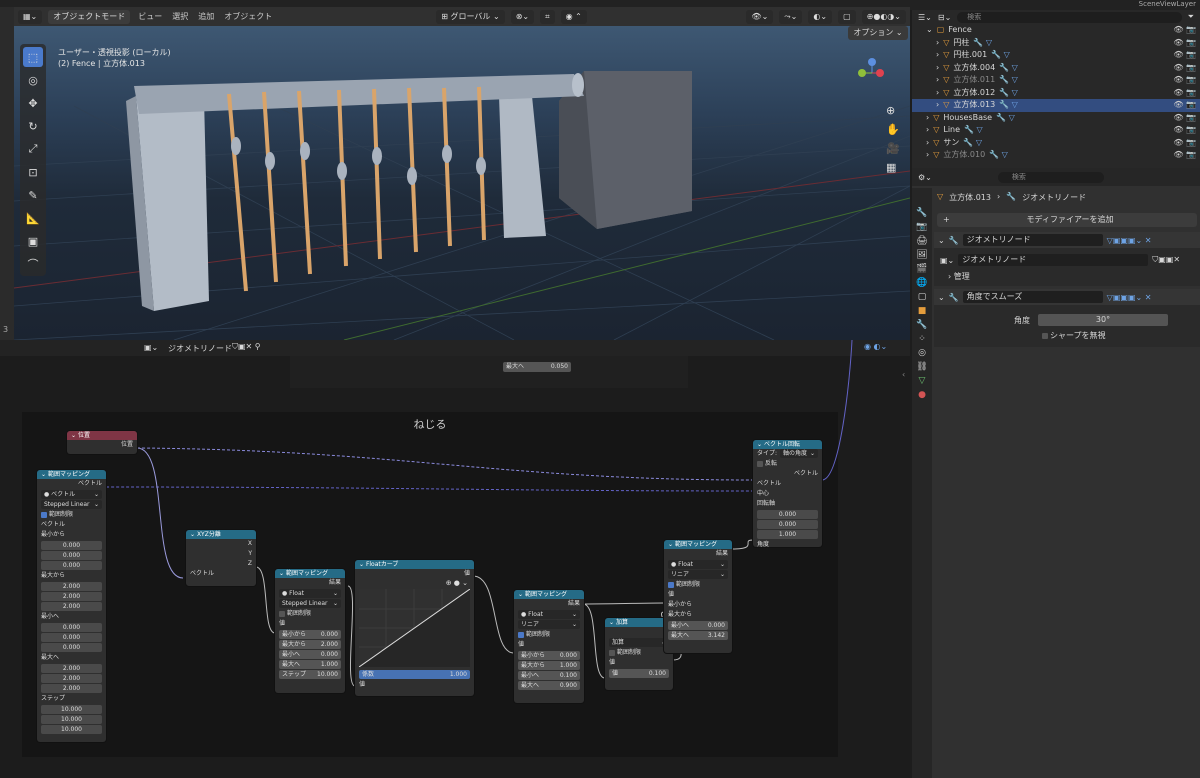 The width and height of the screenshot is (1200, 778). I want to click on outliner-row: › ▽ HousesBase 🔧 ▽ 👁 📷, so click(1056, 118).